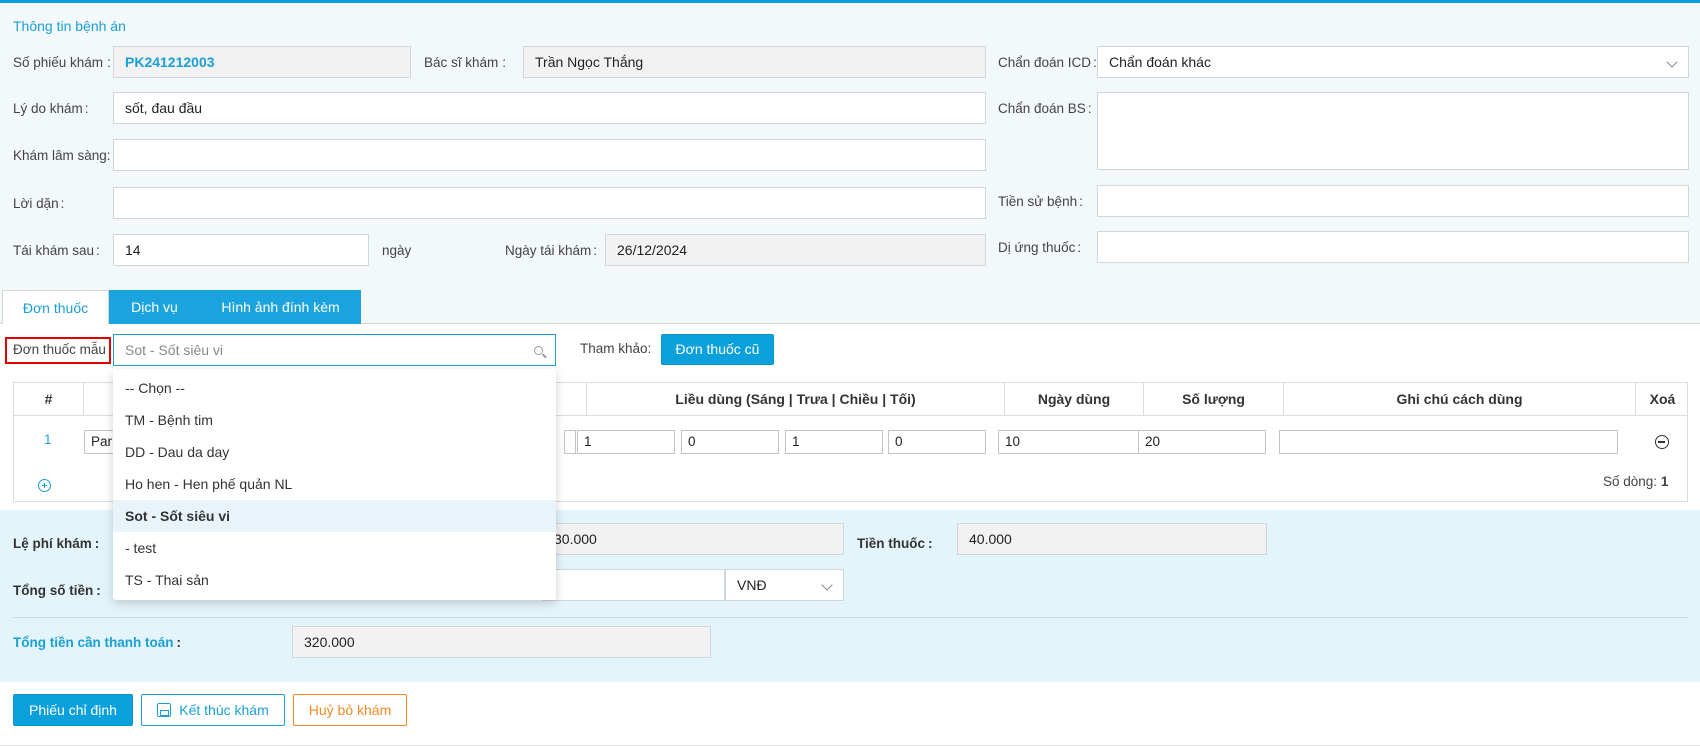 This screenshot has height=746, width=1700. Describe the element at coordinates (1662, 399) in the screenshot. I see `header-delete: Xoá` at that location.